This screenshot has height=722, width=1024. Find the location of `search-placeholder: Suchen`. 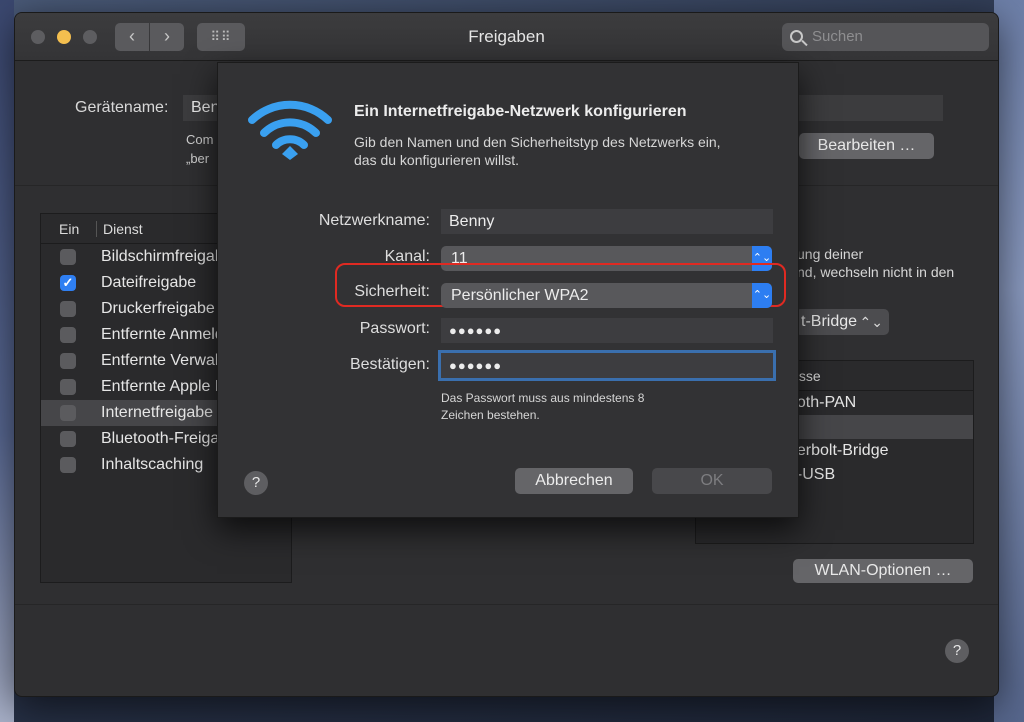

search-placeholder: Suchen is located at coordinates (837, 36).